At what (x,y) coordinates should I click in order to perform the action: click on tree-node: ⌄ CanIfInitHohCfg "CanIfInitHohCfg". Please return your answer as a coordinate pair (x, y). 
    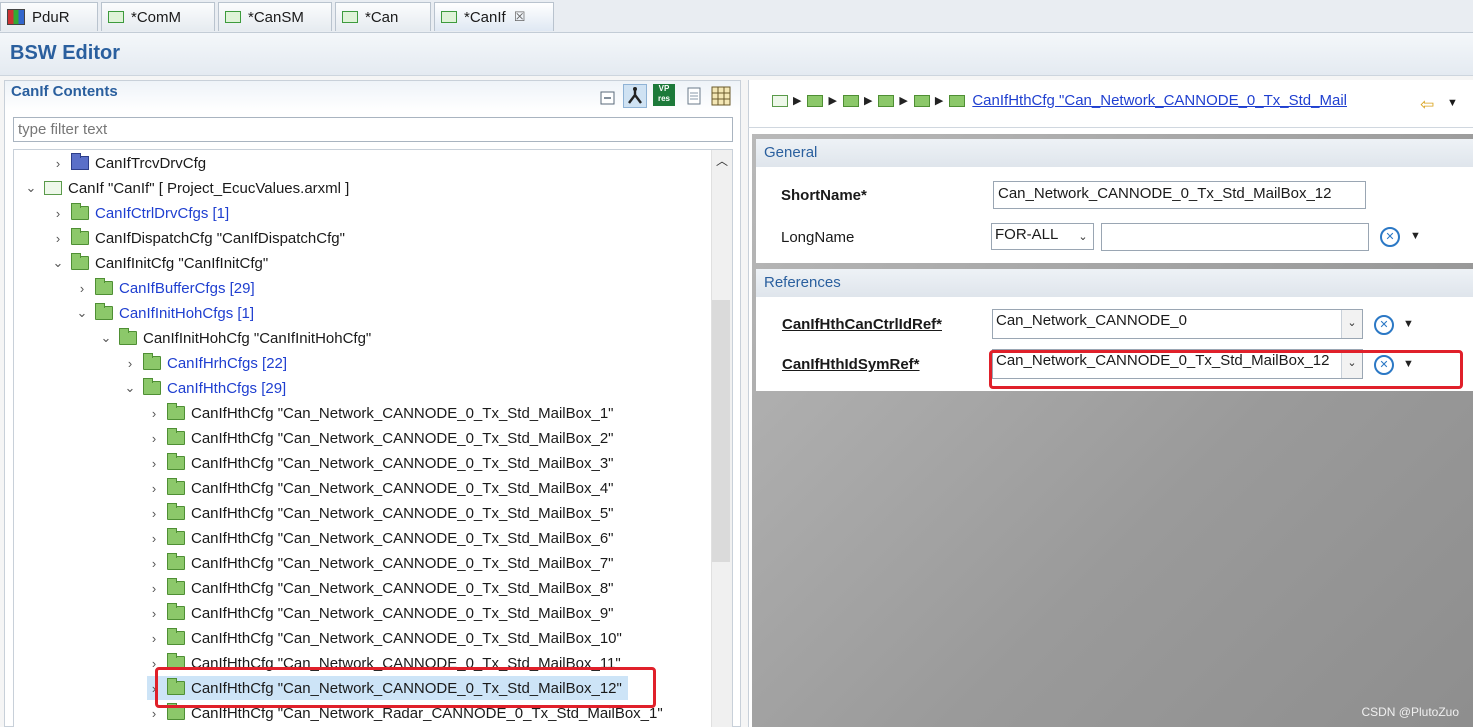
    Looking at the image, I should click on (235, 338).